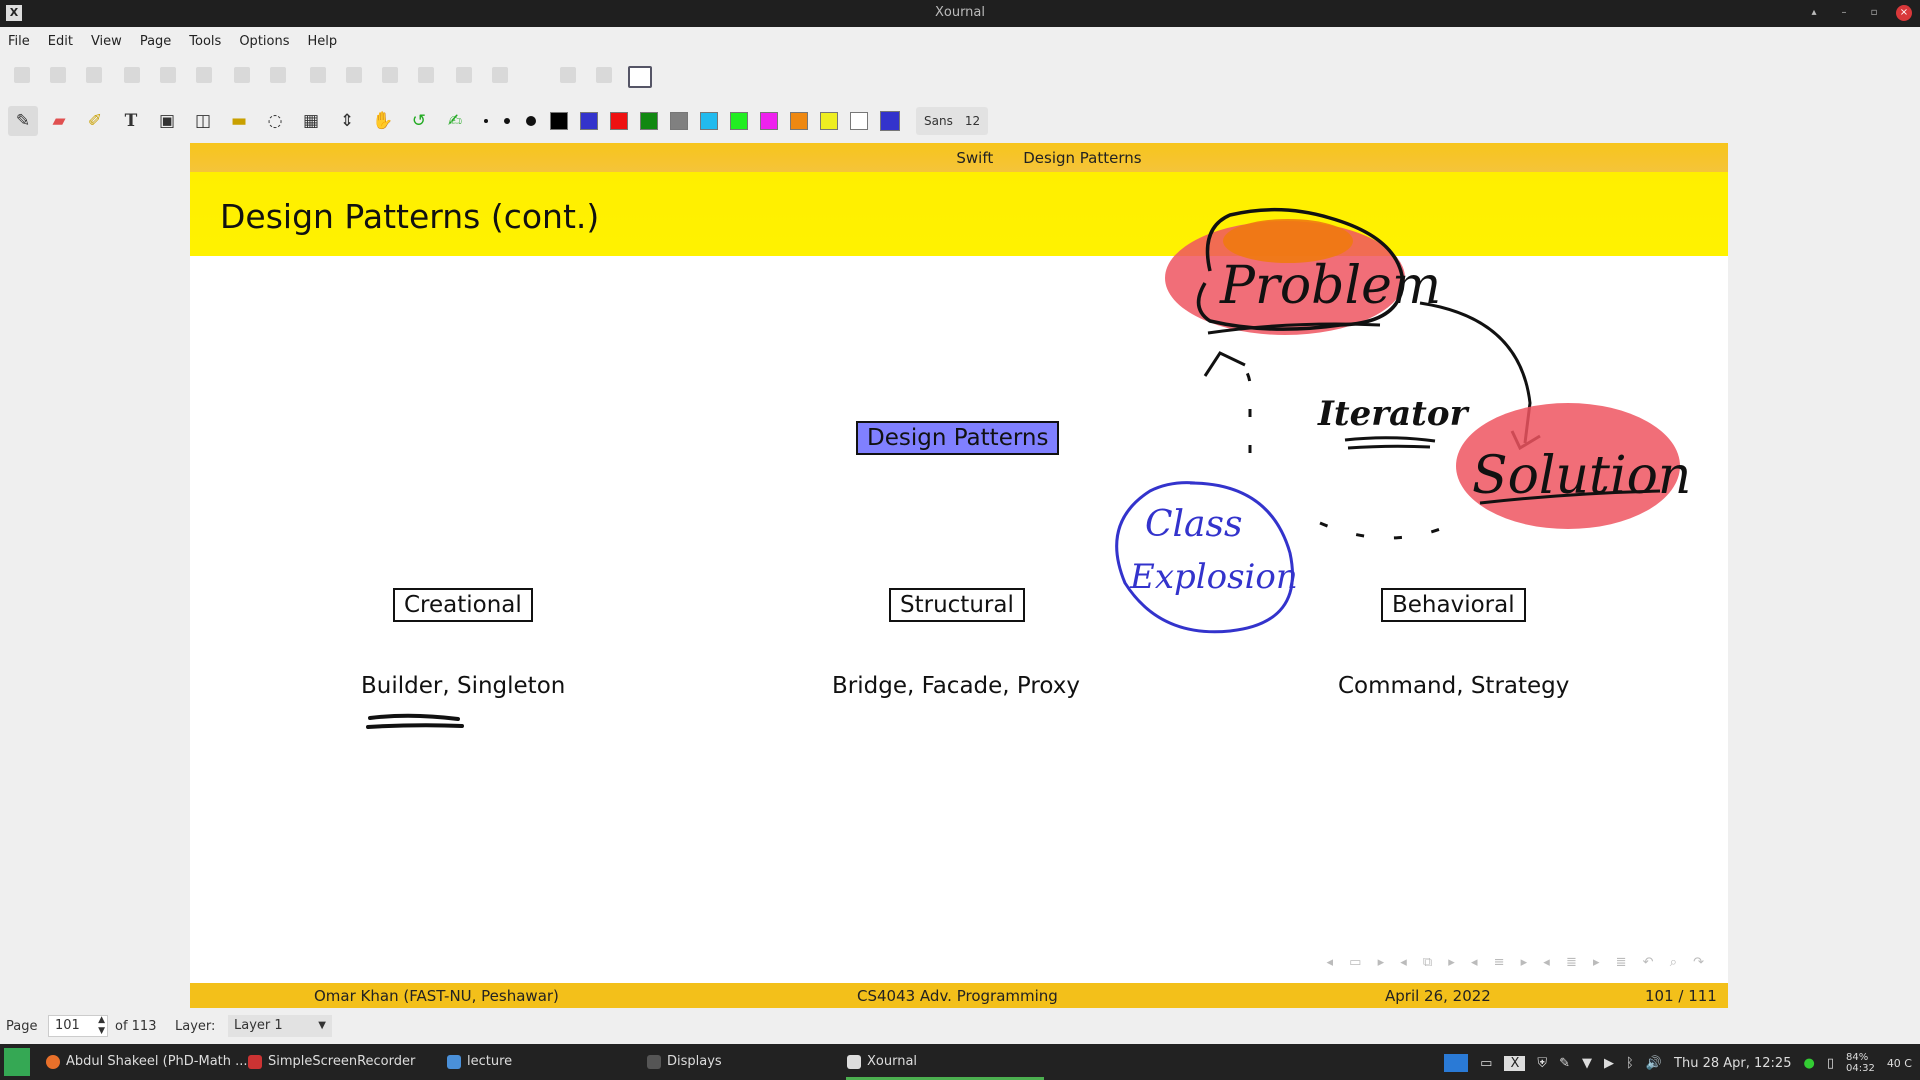 The width and height of the screenshot is (1920, 1080). Describe the element at coordinates (318, 75) in the screenshot. I see `first-page-icon` at that location.